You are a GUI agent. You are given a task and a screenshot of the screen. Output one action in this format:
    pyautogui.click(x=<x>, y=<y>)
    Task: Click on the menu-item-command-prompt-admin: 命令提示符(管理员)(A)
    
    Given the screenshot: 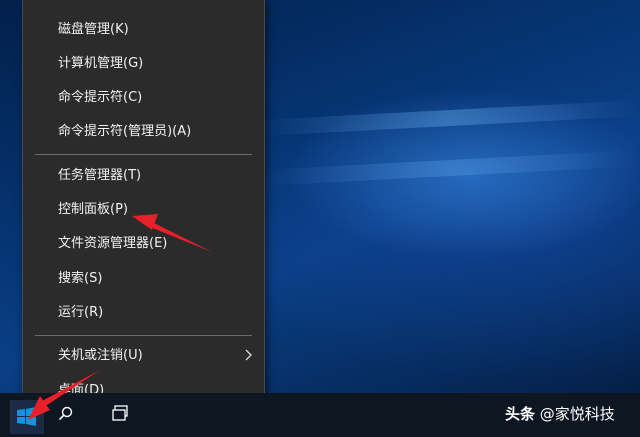 What is the action you would take?
    pyautogui.click(x=143, y=132)
    